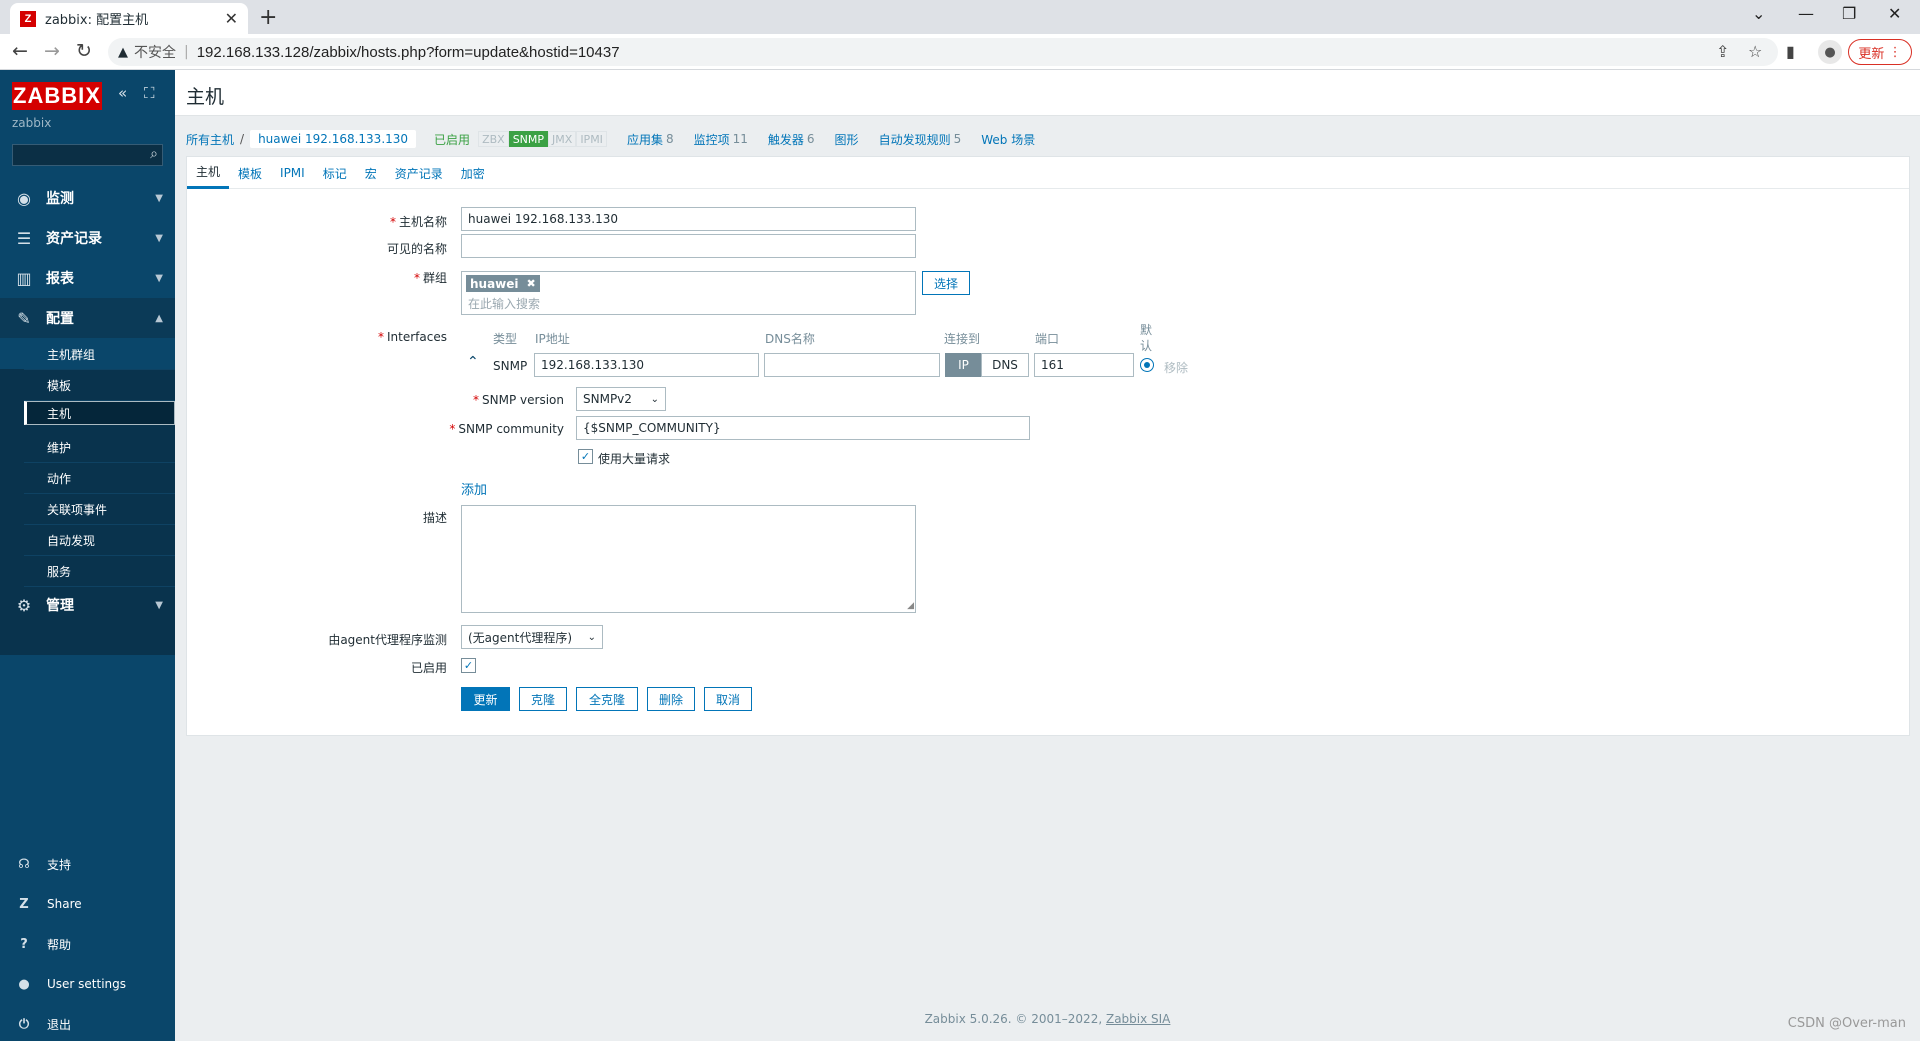 This screenshot has height=1041, width=1920. I want to click on close-tab-icon: ✕, so click(231, 18).